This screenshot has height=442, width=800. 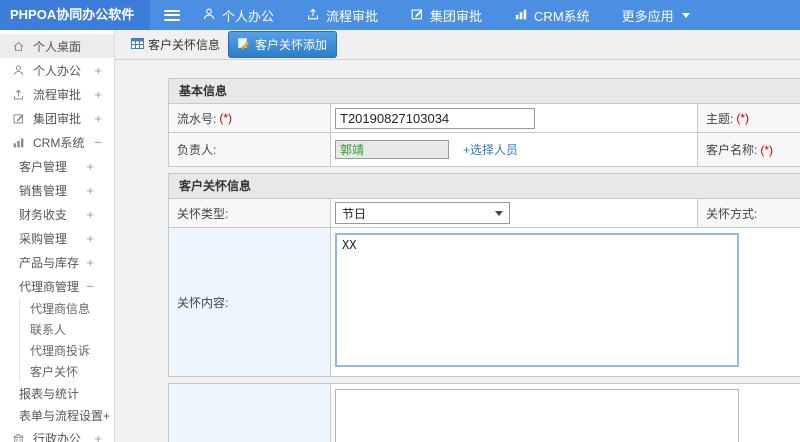 What do you see at coordinates (67, 329) in the screenshot?
I see `sidebar-item-contacts: 联系人` at bounding box center [67, 329].